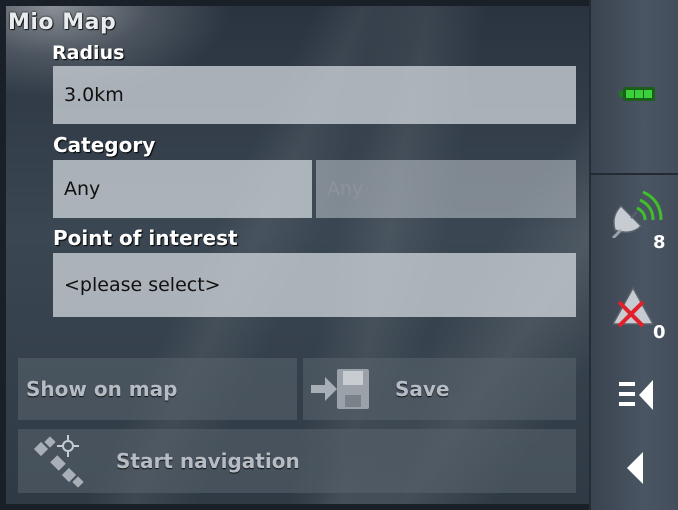  I want to click on poi-label: Point of interest, so click(145, 238).